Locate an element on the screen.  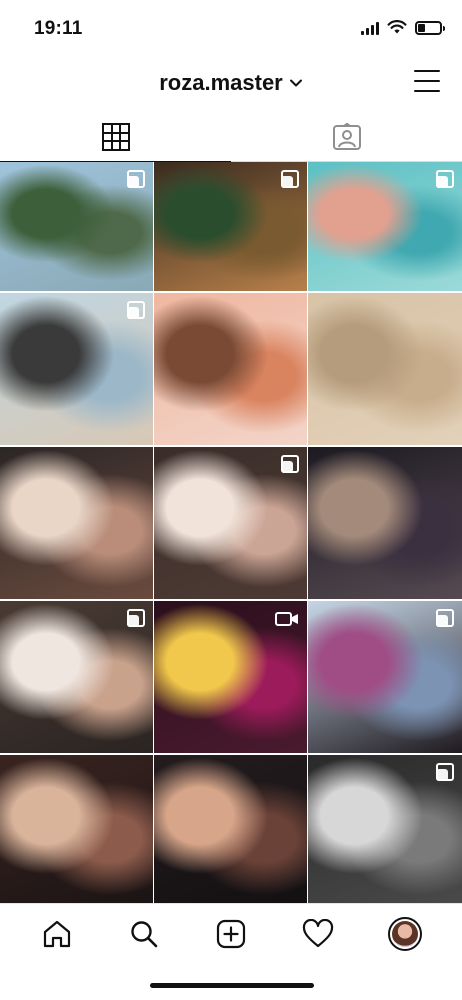
home-indicator is located at coordinates (232, 985).